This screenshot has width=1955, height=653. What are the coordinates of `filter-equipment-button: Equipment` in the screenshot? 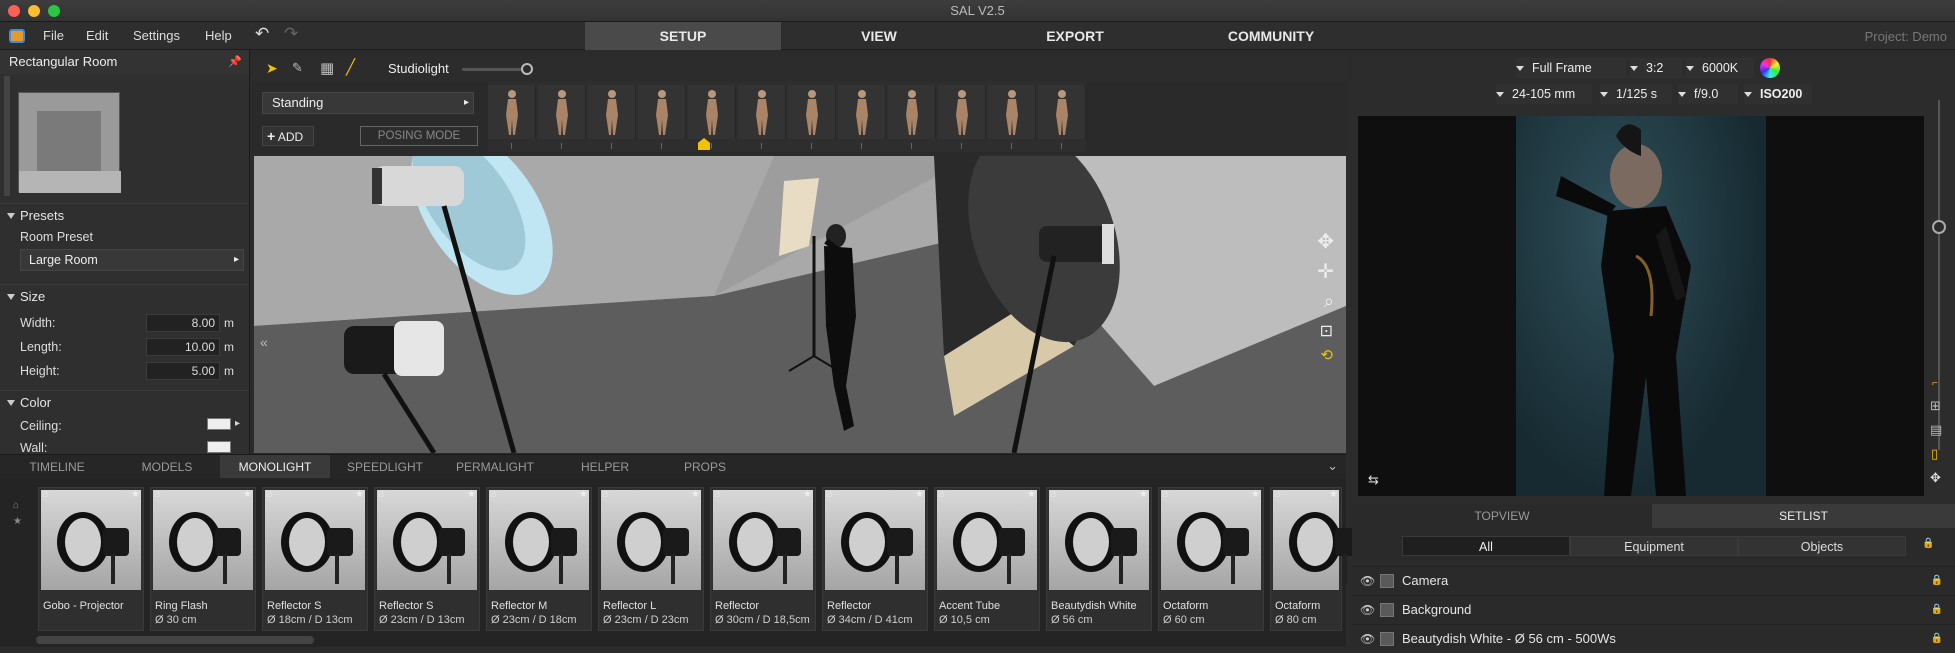 It's located at (1654, 546).